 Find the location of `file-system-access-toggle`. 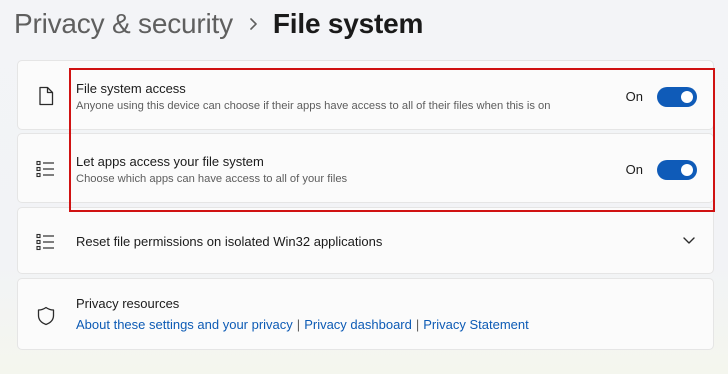

file-system-access-toggle is located at coordinates (677, 97).